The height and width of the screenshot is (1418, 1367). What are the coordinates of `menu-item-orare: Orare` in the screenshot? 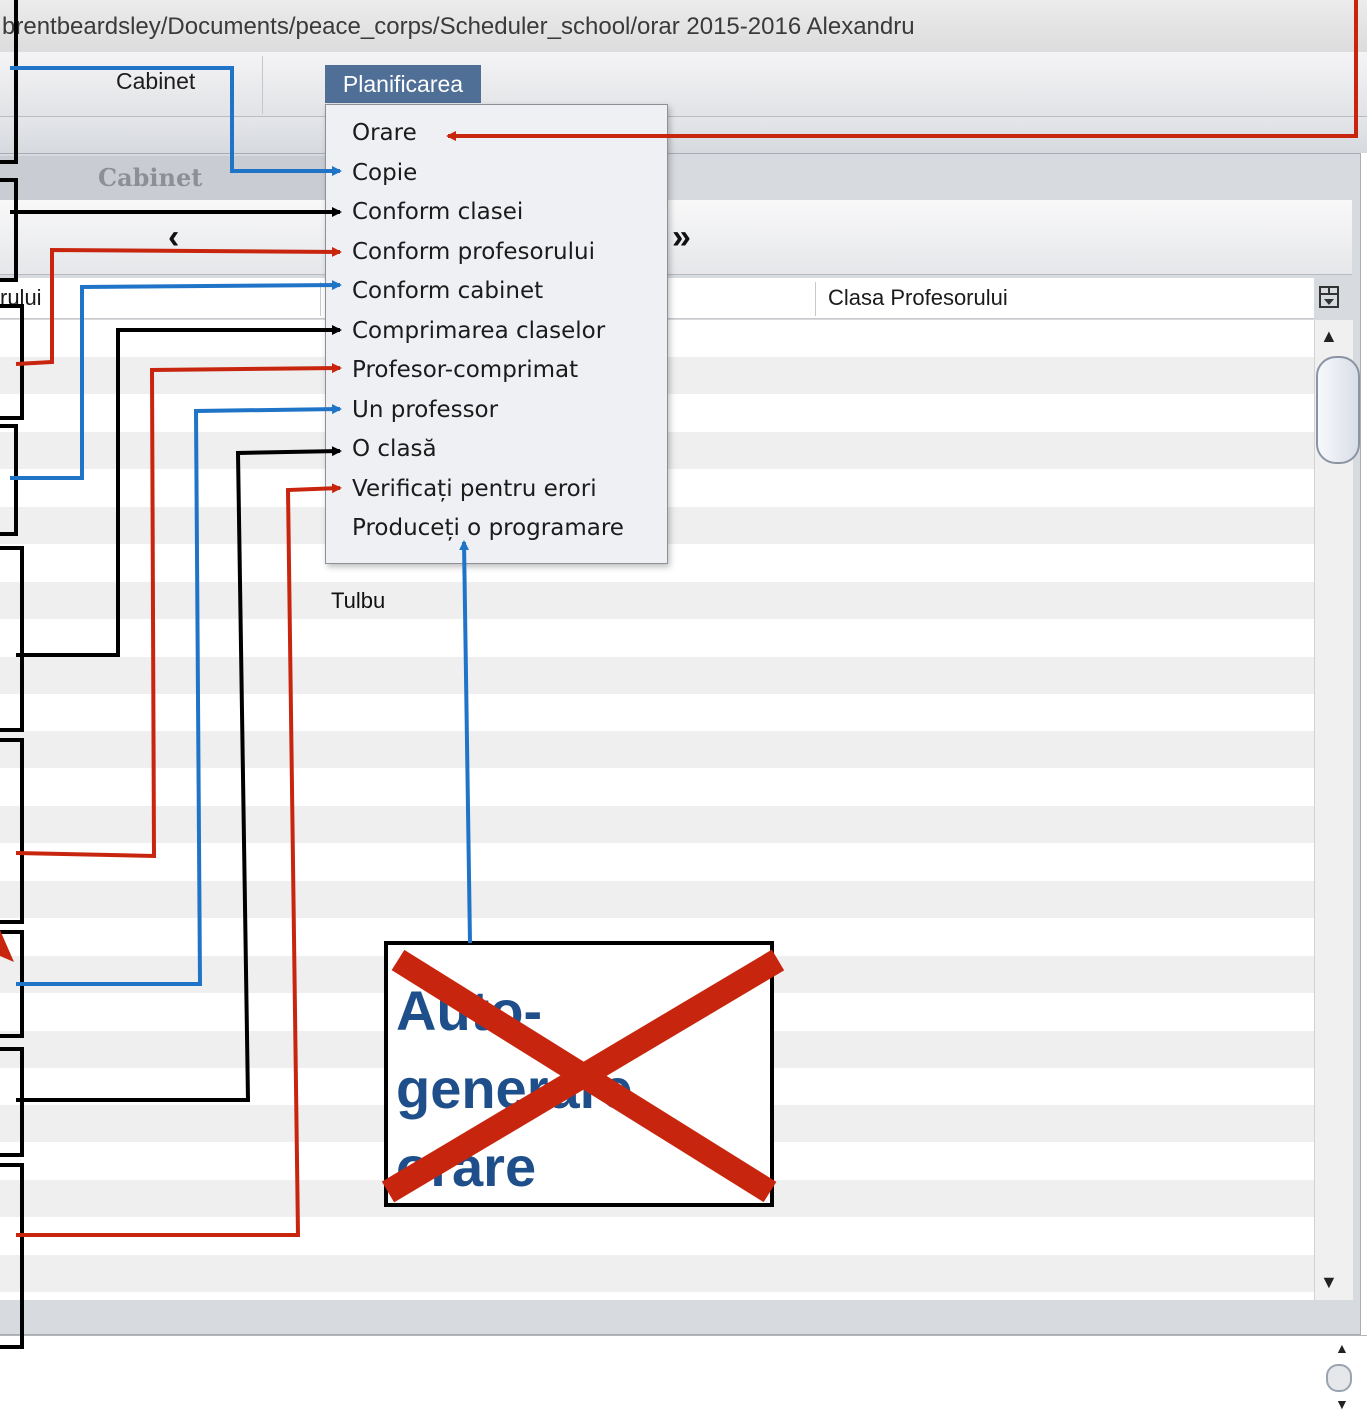 It's located at (384, 133).